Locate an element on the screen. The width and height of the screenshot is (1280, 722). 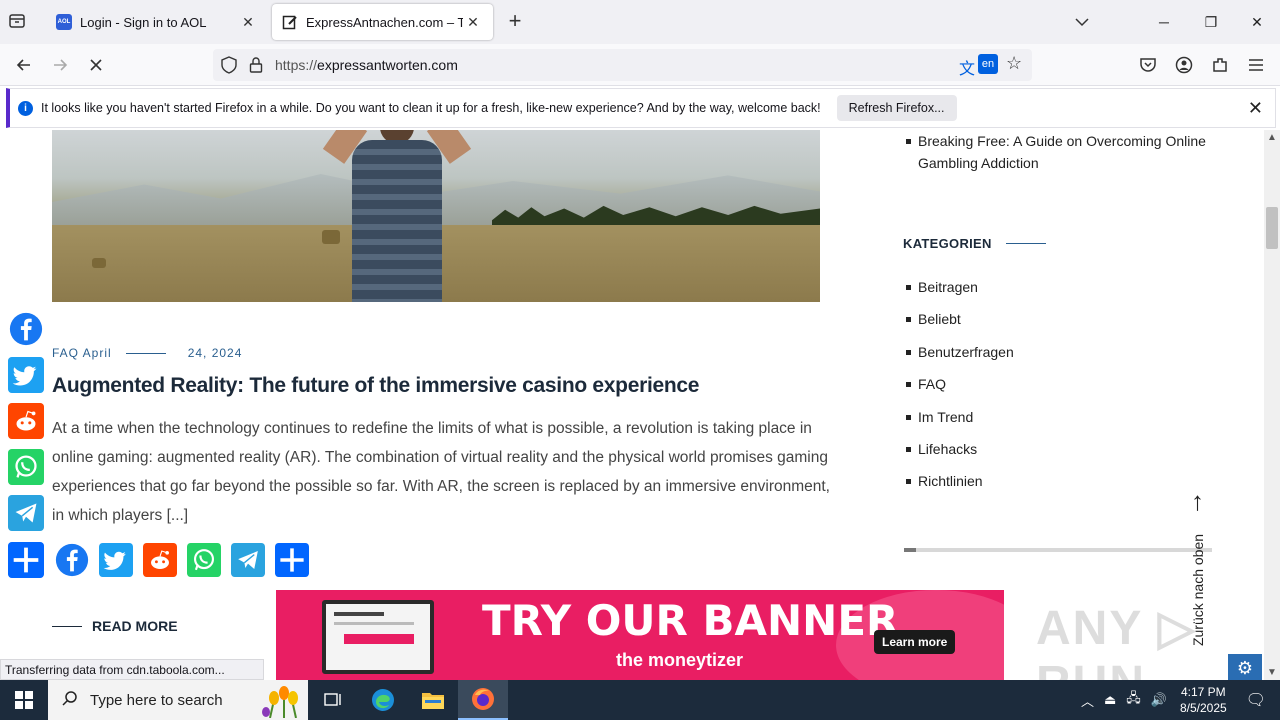
stop-loading-button is located at coordinates (96, 65).